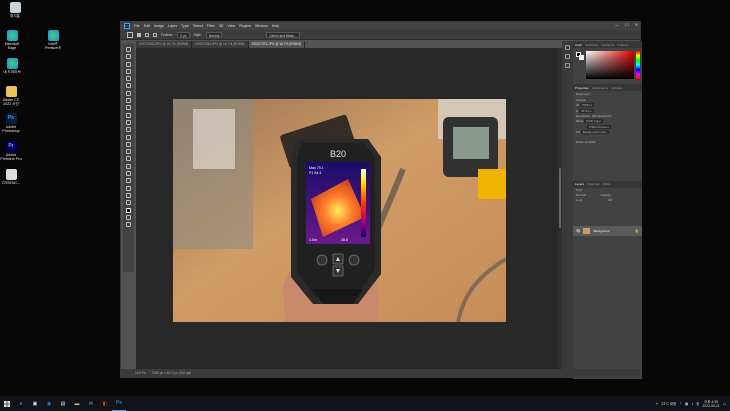 The height and width of the screenshot is (411, 730). Describe the element at coordinates (261, 26) in the screenshot. I see `menu-window: Window` at that location.